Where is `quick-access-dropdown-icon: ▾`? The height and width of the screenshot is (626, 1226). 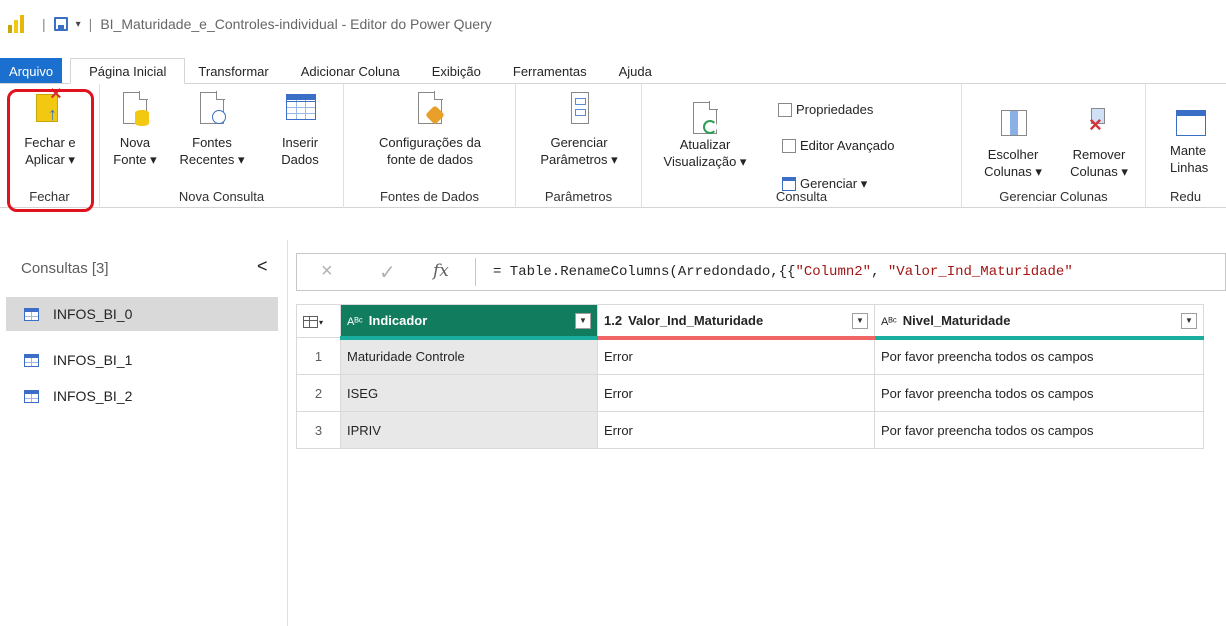
quick-access-dropdown-icon: ▾ is located at coordinates (78, 24).